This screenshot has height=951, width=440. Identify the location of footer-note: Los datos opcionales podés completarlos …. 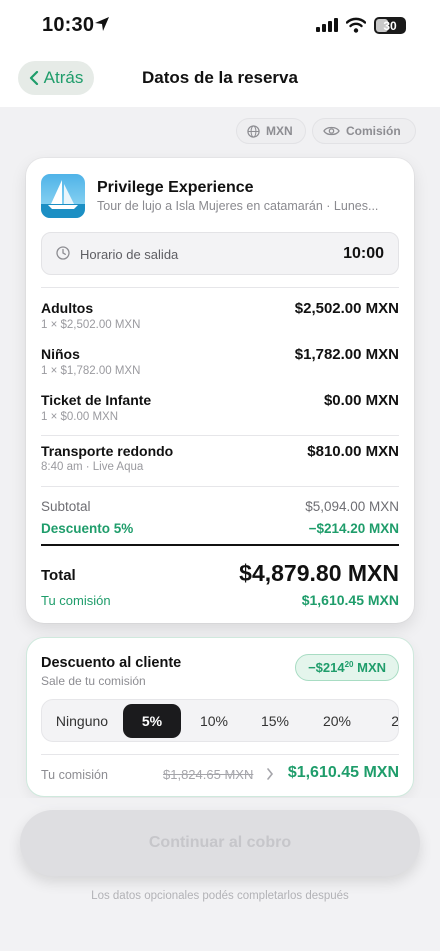
(220, 896).